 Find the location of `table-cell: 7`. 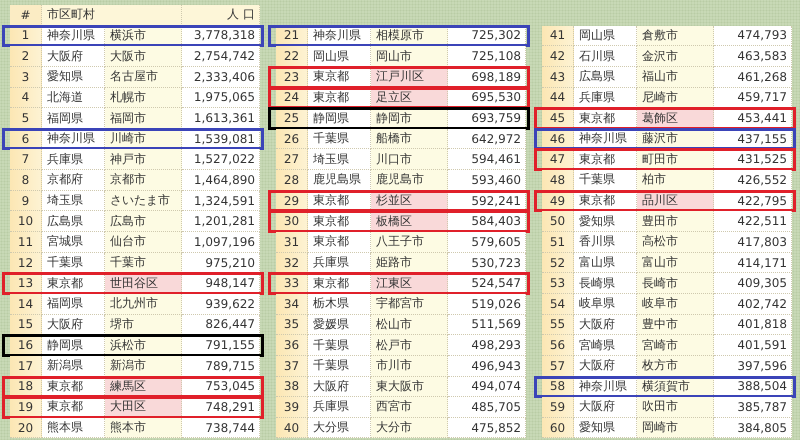

table-cell: 7 is located at coordinates (26, 159).